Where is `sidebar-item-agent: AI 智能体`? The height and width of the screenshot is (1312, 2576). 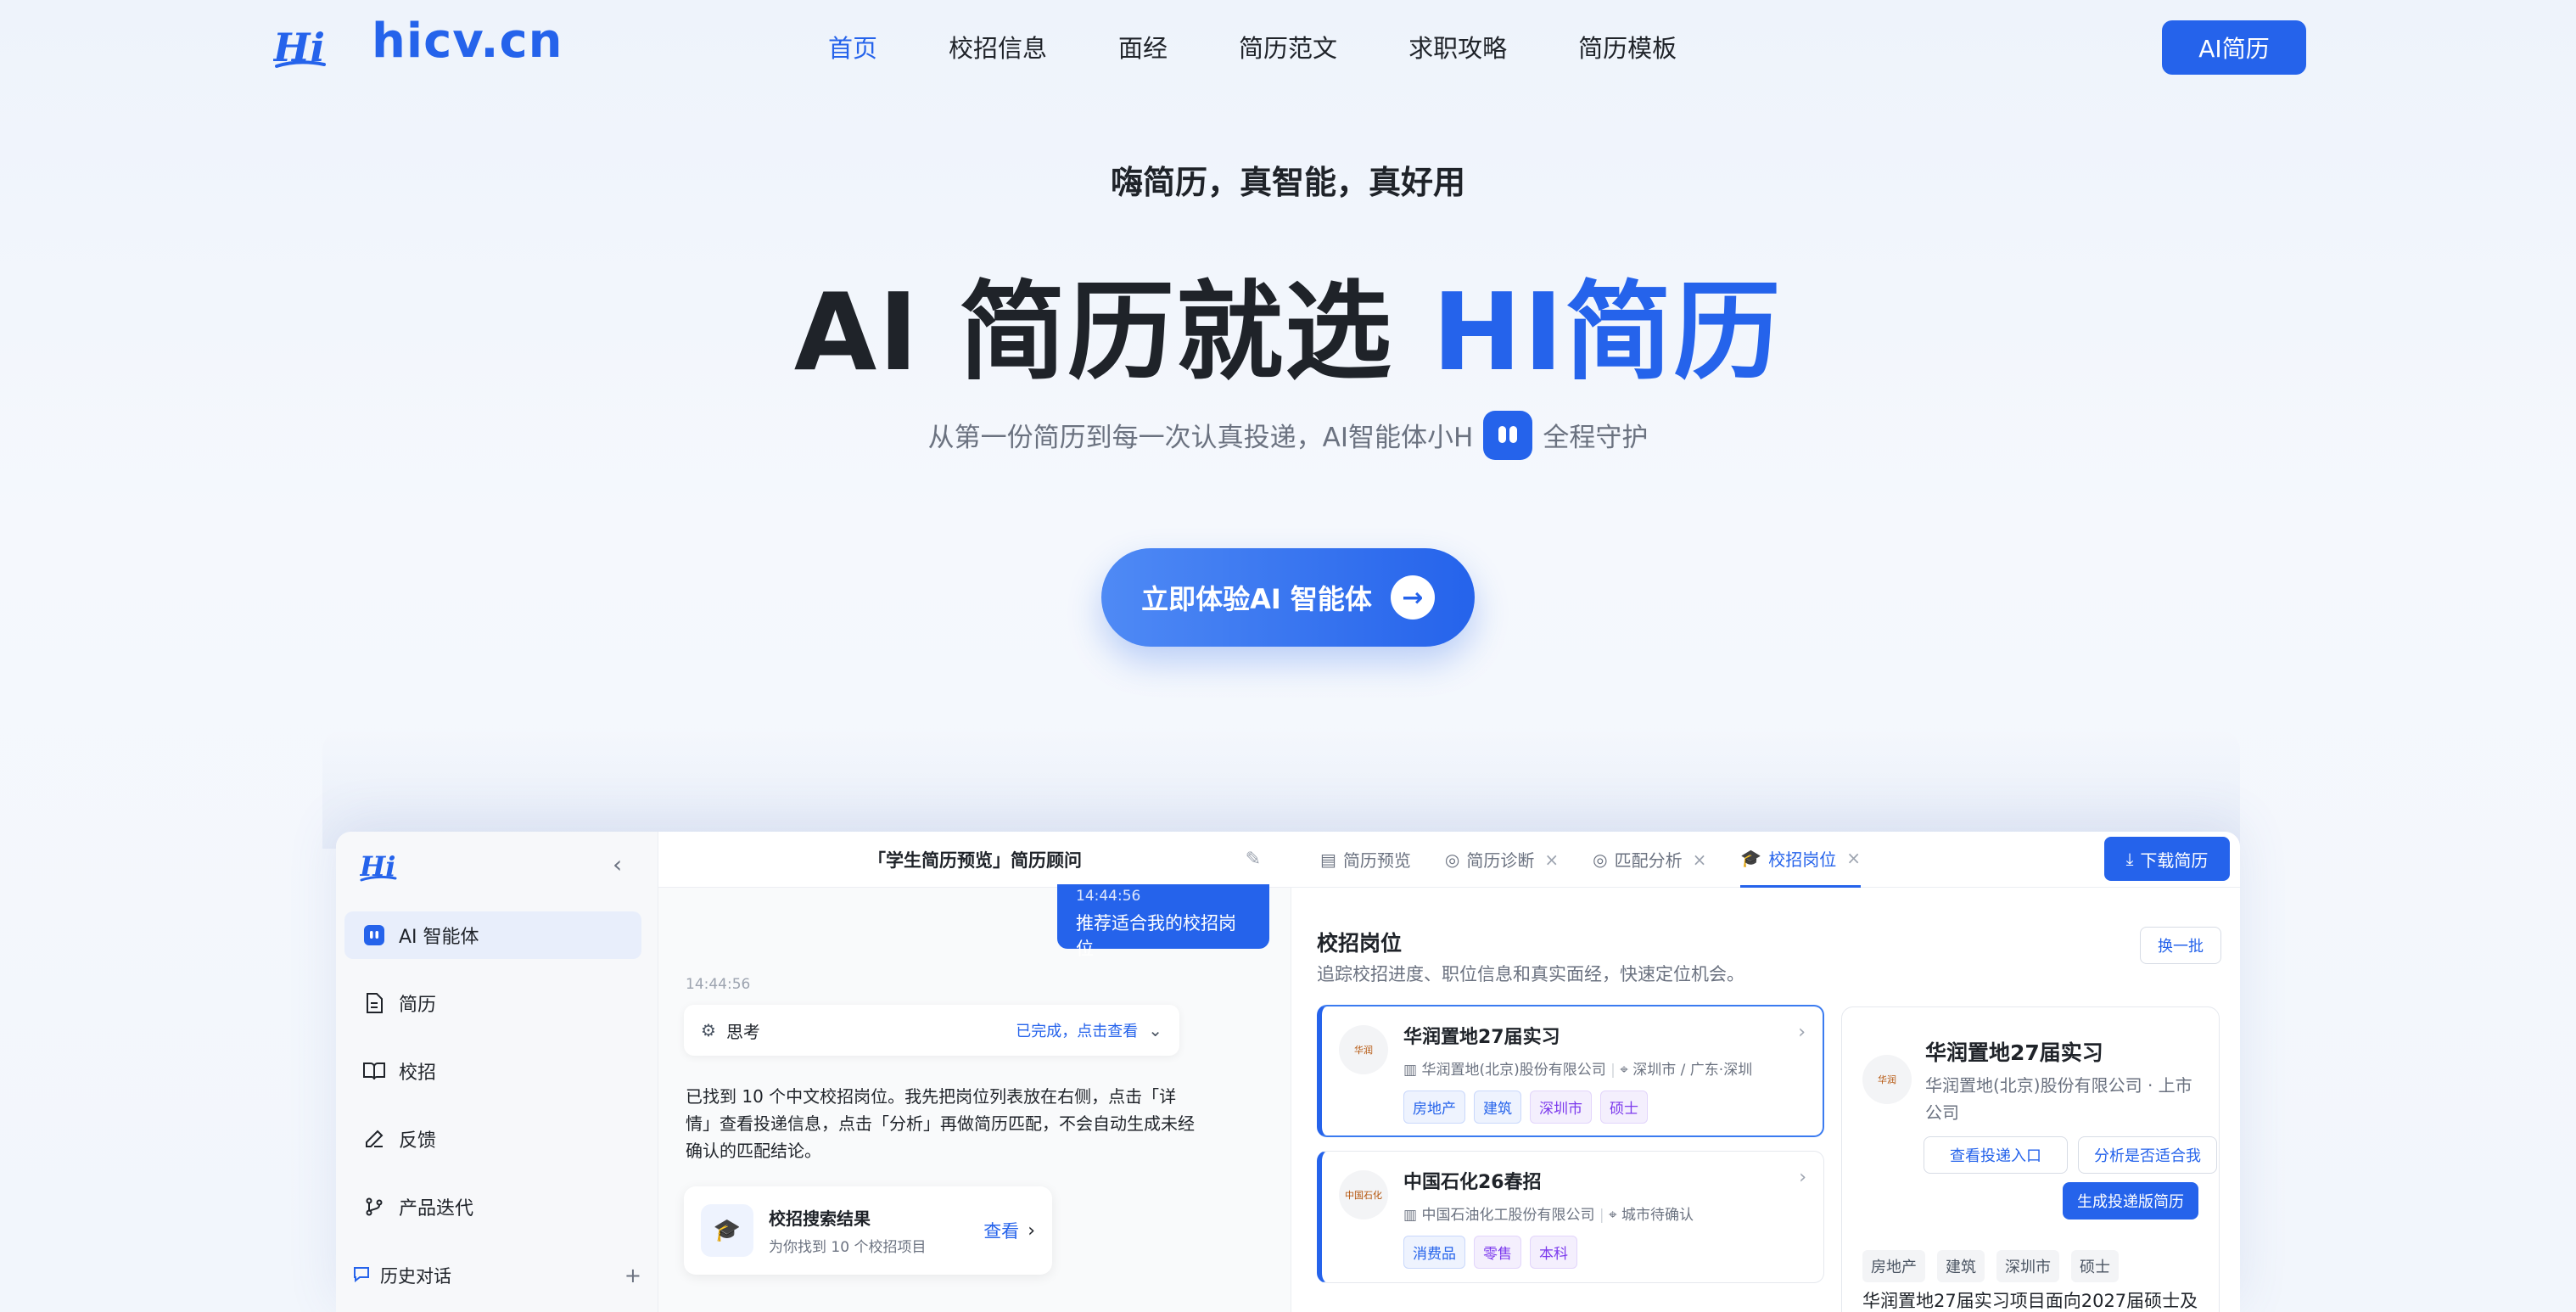
sidebar-item-agent: AI 智能体 is located at coordinates (492, 935).